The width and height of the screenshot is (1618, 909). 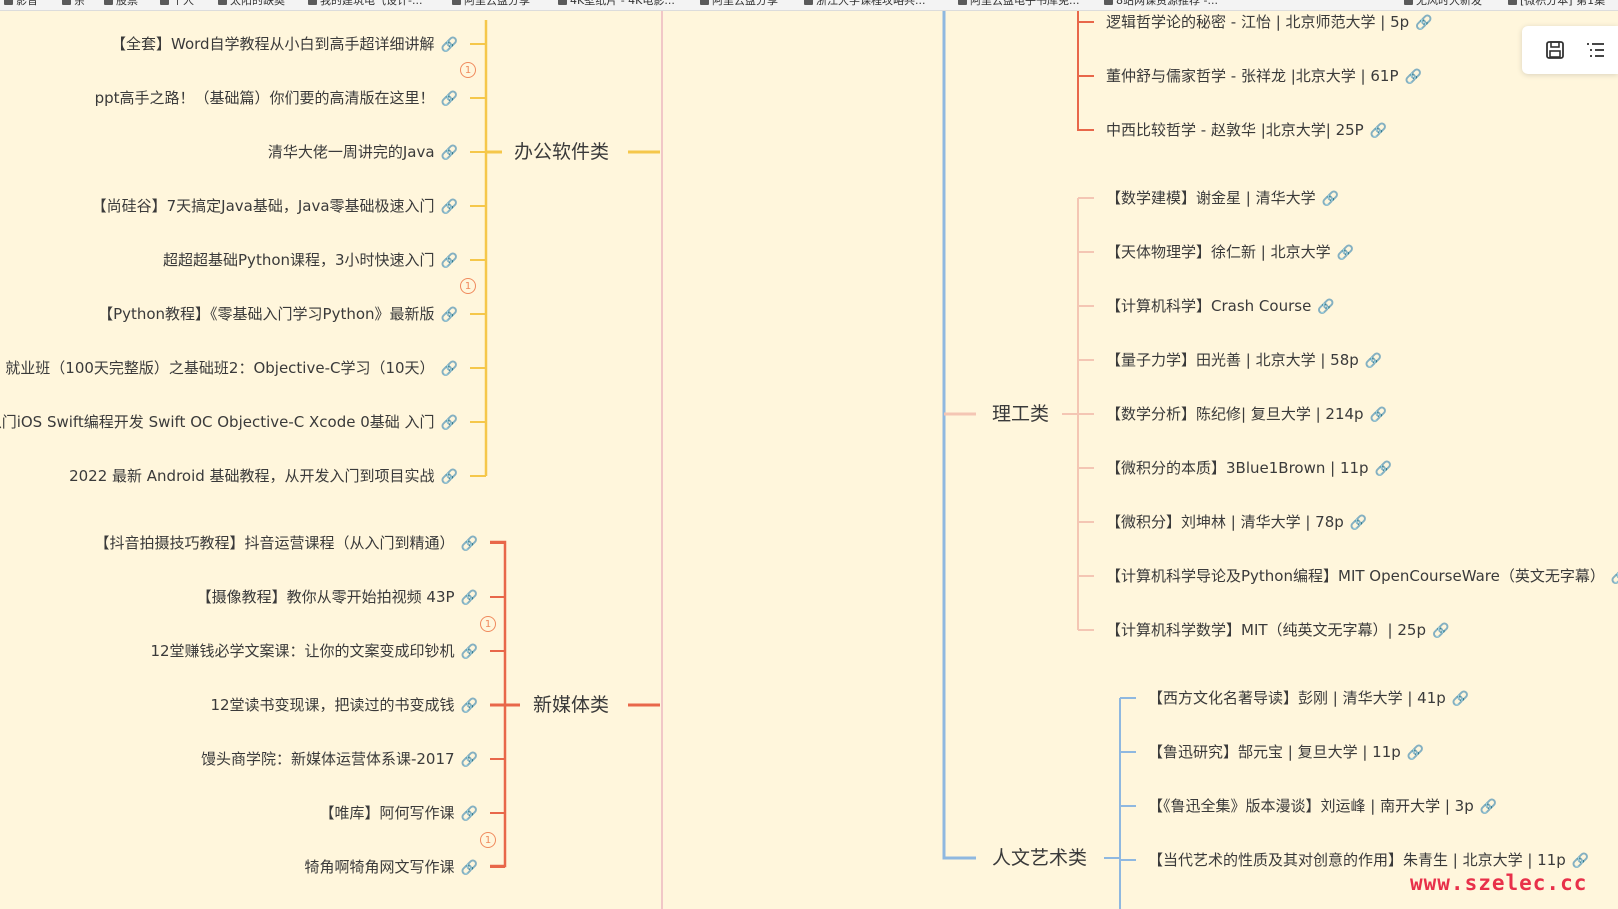 What do you see at coordinates (1308, 698) in the screenshot?
I see `course-item: 【西方文化名著导读】彭刚 | 清华大学 | 41p 🔗` at bounding box center [1308, 698].